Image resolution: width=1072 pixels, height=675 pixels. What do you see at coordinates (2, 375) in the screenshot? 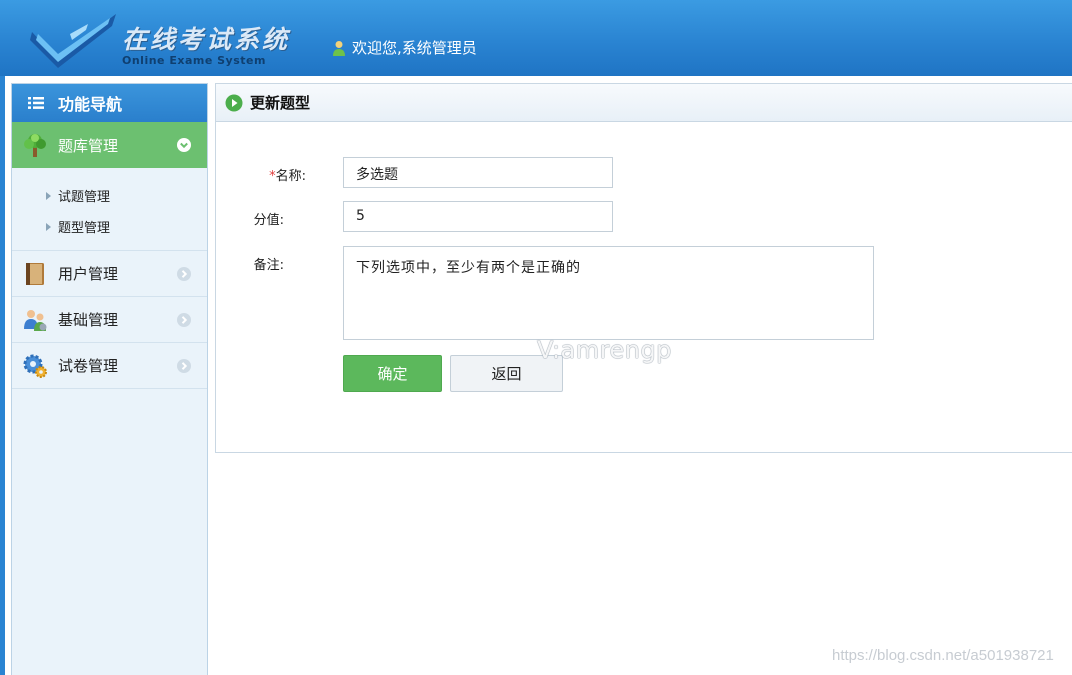
I see `left-edge-strip` at bounding box center [2, 375].